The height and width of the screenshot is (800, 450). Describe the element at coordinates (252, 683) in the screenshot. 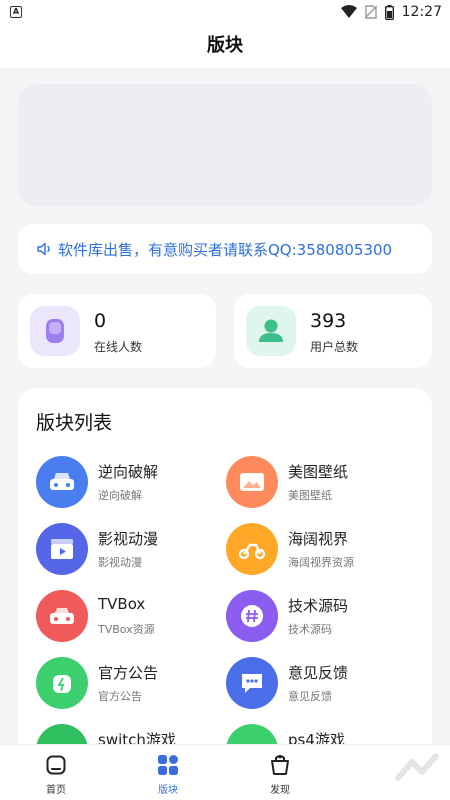

I see `message-icon` at that location.